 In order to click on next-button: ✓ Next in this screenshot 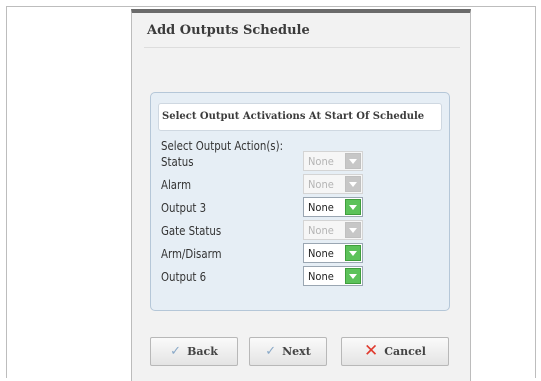, I will do `click(288, 351)`.